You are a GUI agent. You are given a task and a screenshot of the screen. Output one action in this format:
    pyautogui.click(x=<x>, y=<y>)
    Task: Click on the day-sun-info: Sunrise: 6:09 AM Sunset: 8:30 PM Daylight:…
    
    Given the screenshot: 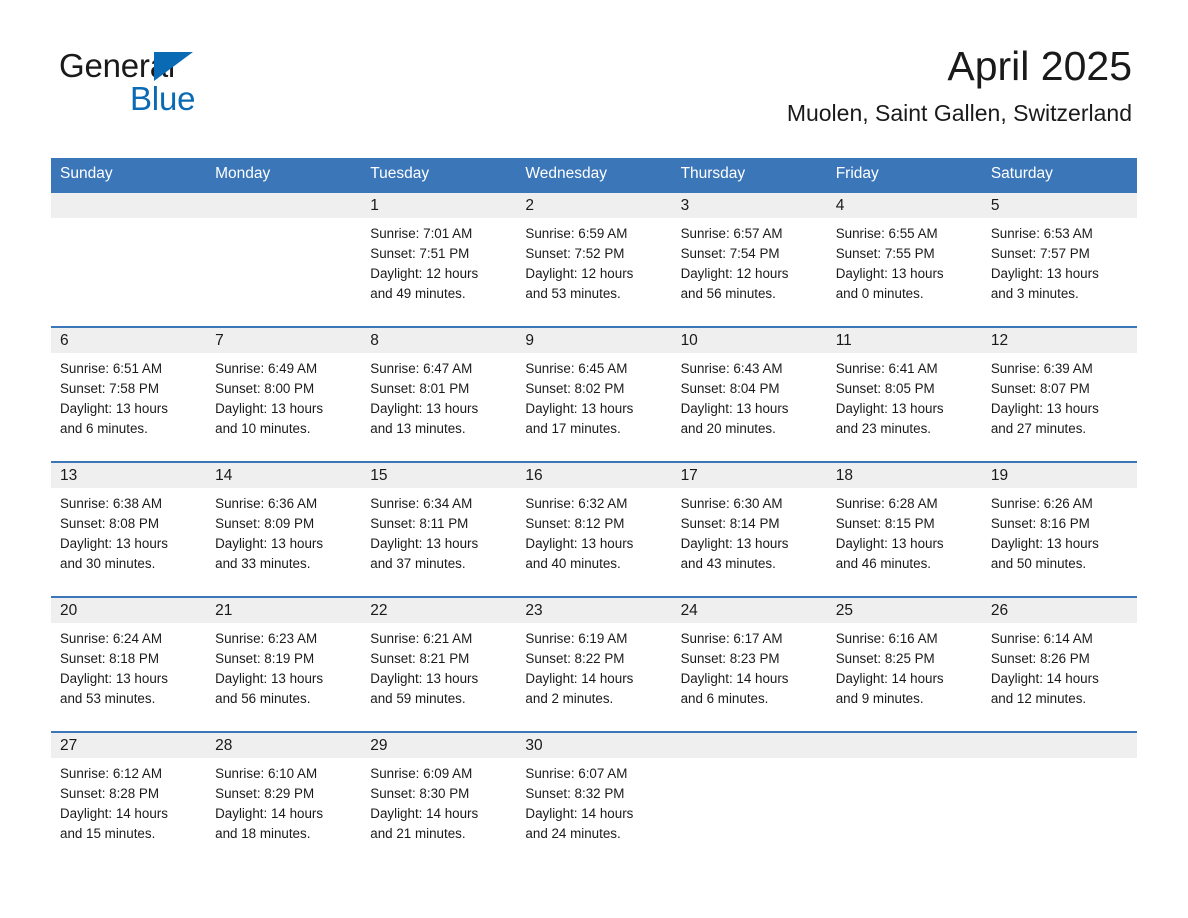 What is the action you would take?
    pyautogui.click(x=438, y=801)
    